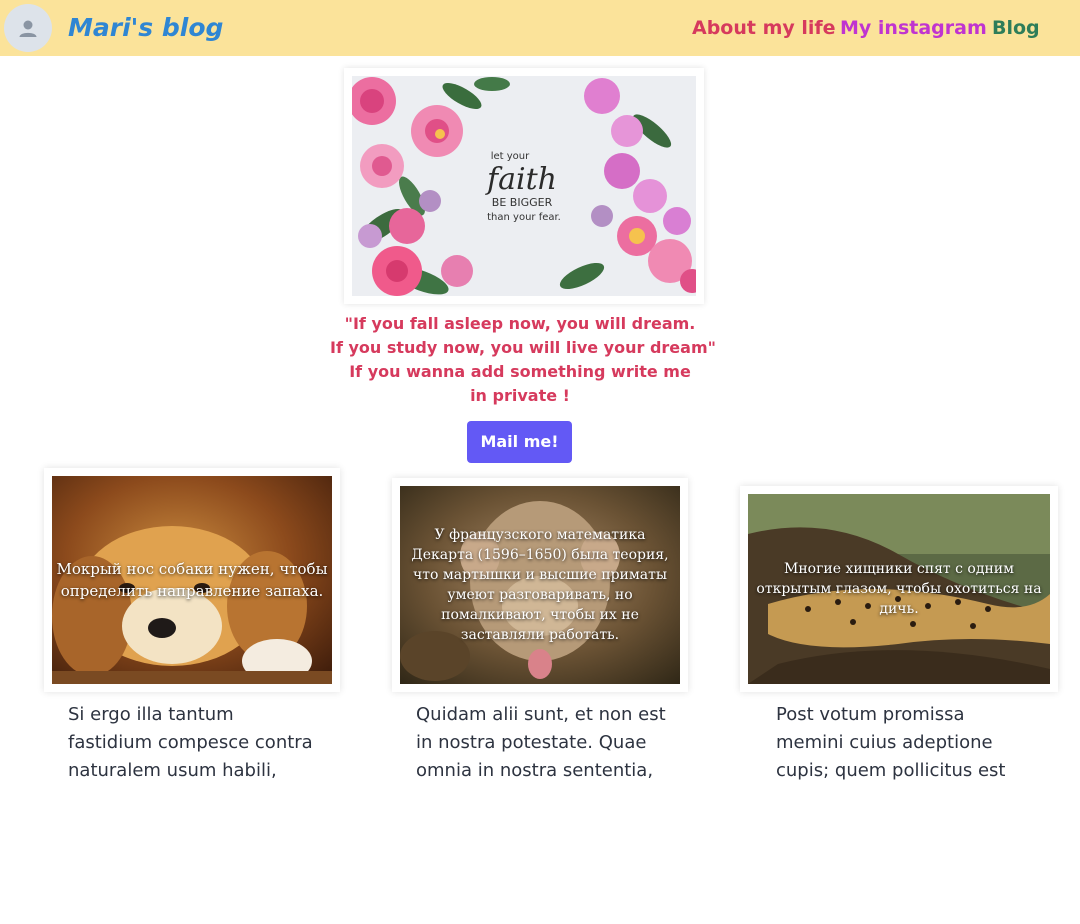 Image resolution: width=1080 pixels, height=924 pixels. Describe the element at coordinates (521, 179) in the screenshot. I see `hero-image-text-2: faith` at that location.